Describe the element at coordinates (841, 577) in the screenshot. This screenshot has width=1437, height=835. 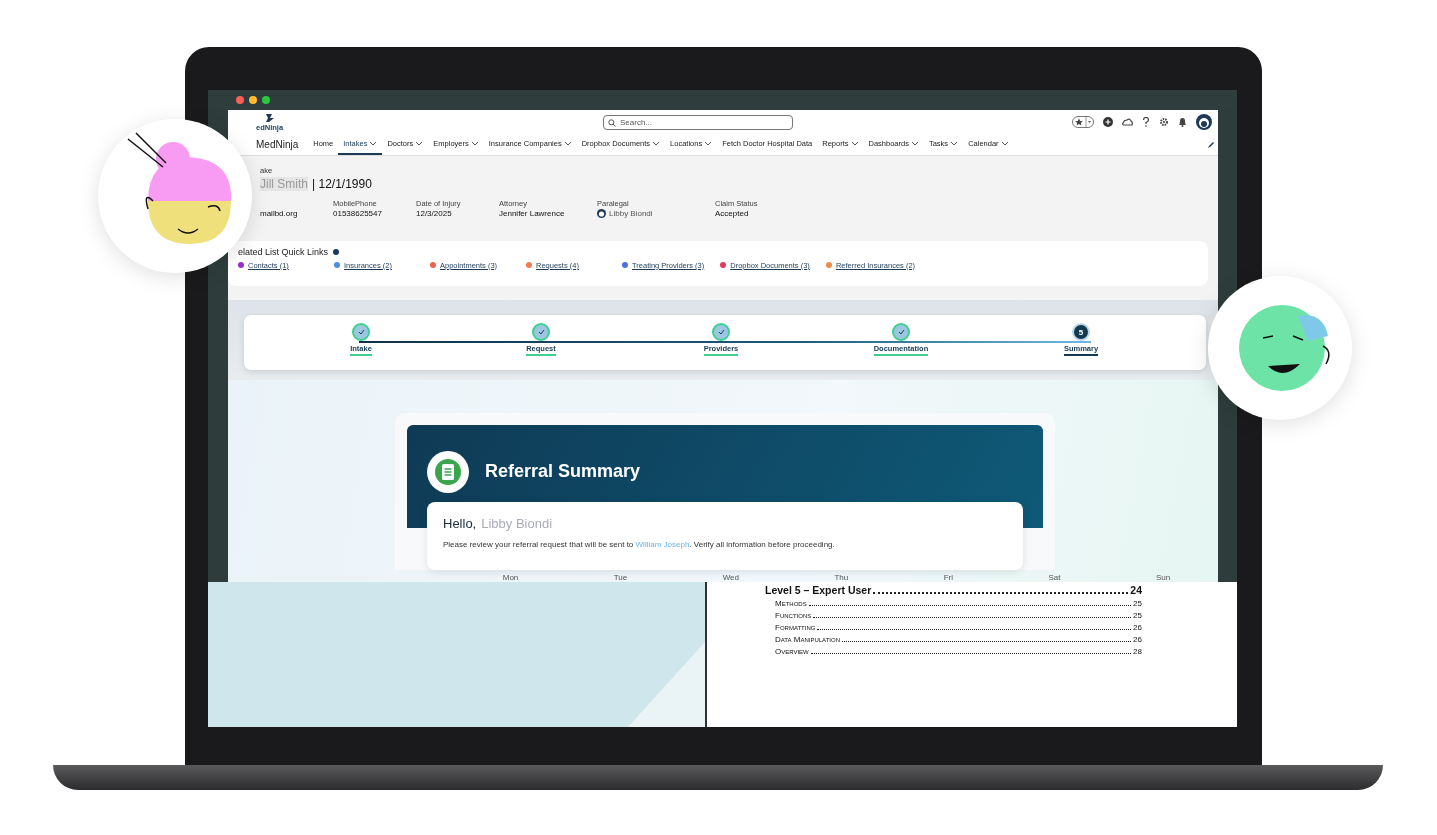
I see `weekday-label: Thu` at that location.